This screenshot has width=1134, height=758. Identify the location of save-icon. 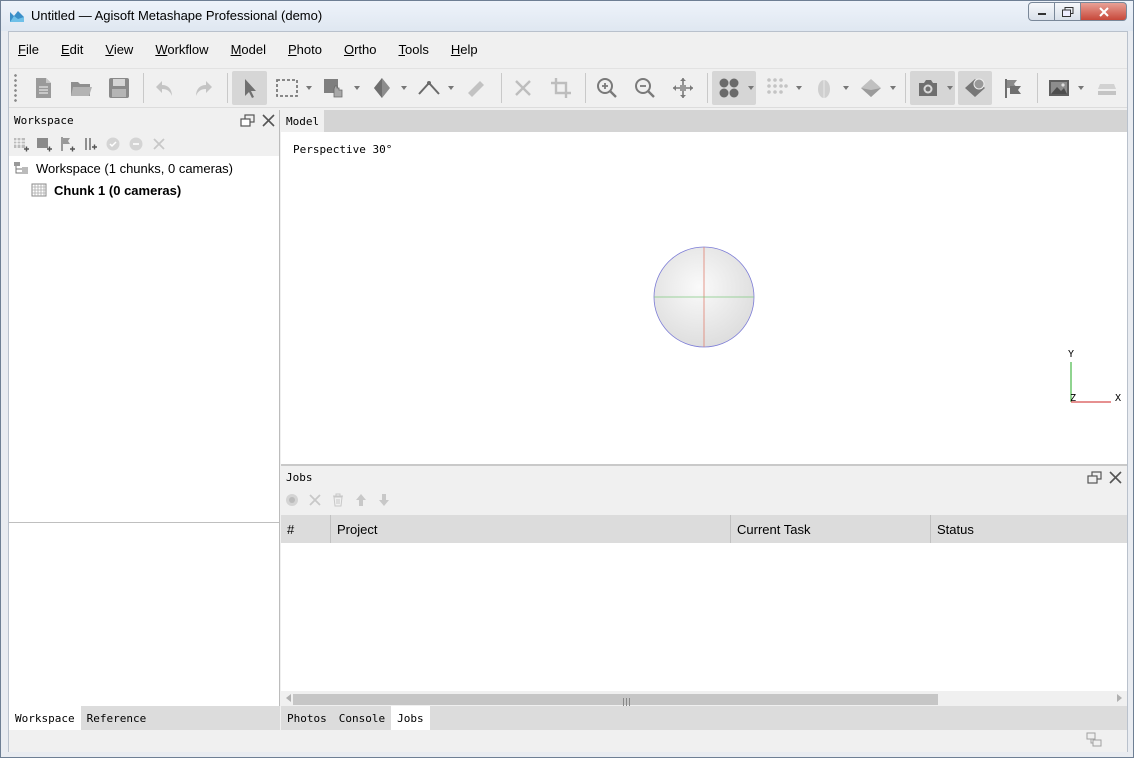
(118, 88).